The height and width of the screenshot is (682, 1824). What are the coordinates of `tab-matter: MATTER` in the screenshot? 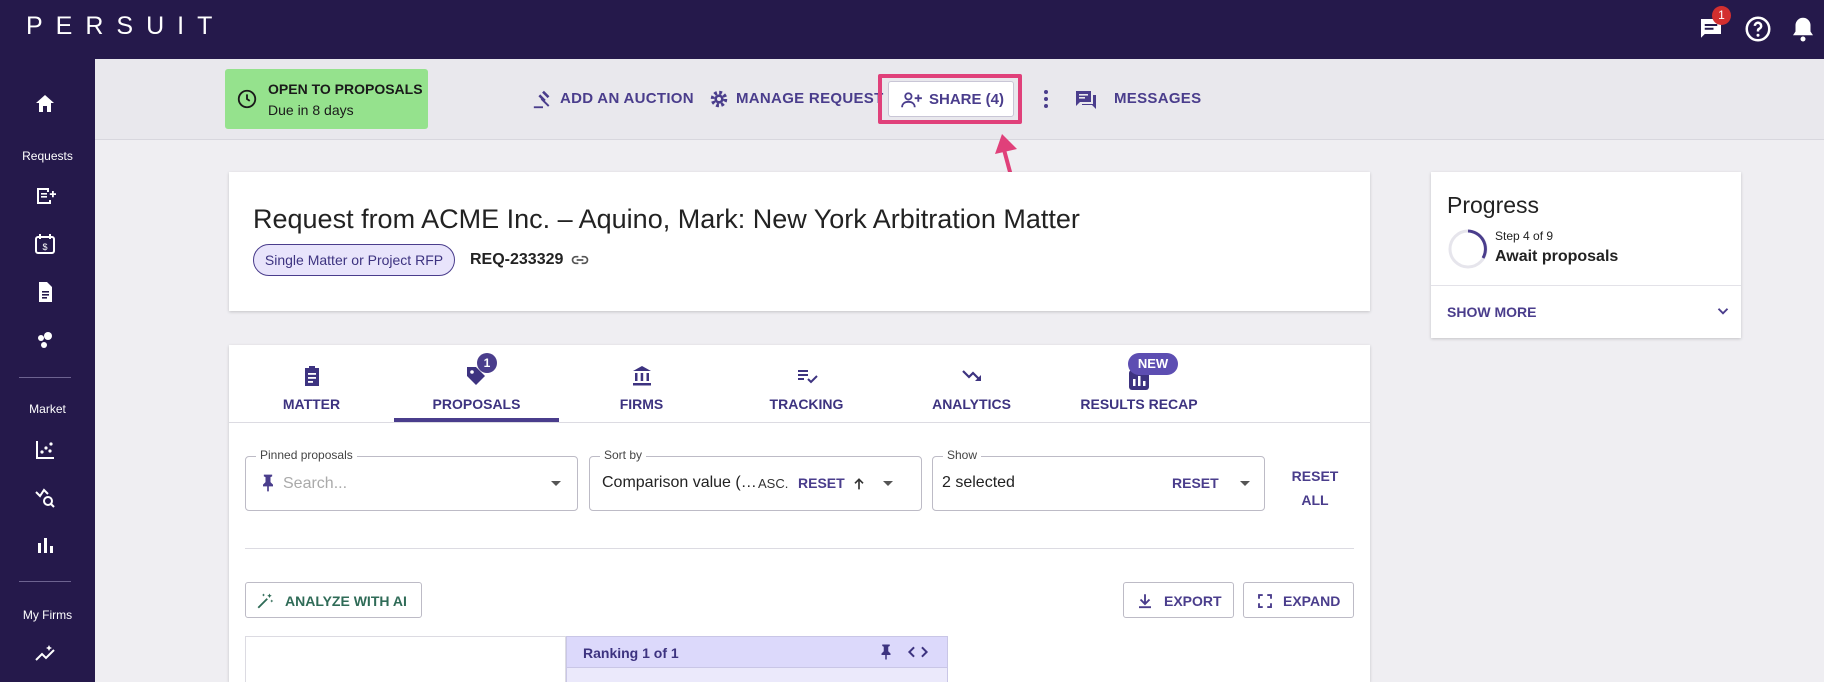 It's located at (311, 393).